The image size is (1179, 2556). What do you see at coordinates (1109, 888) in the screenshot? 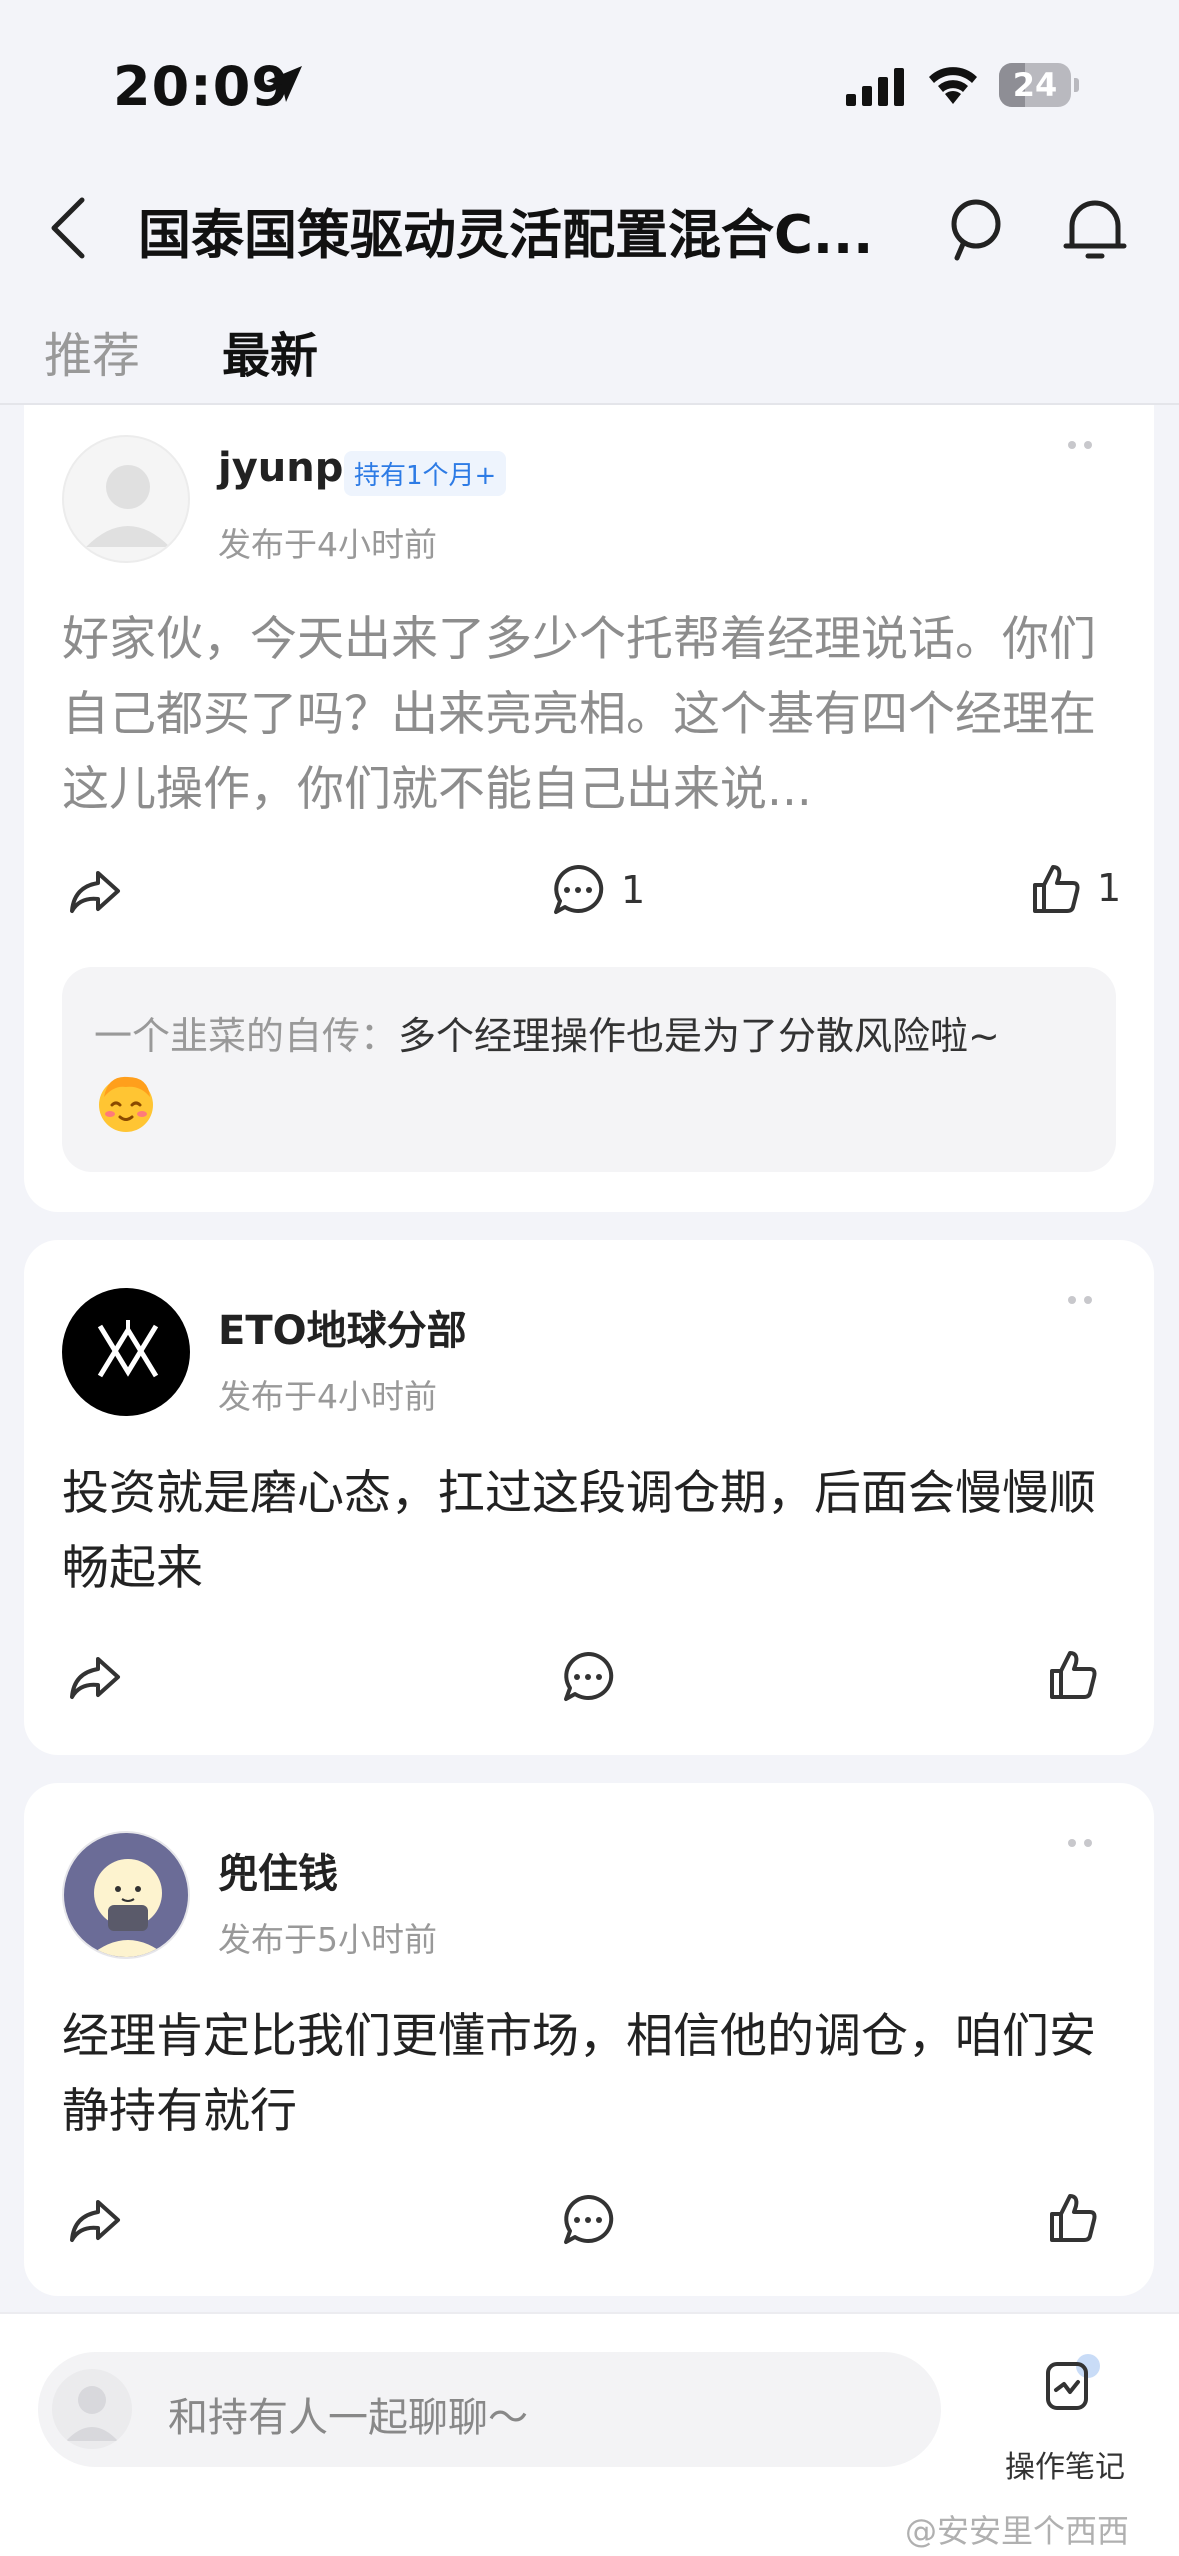
I see `like-count: 1` at bounding box center [1109, 888].